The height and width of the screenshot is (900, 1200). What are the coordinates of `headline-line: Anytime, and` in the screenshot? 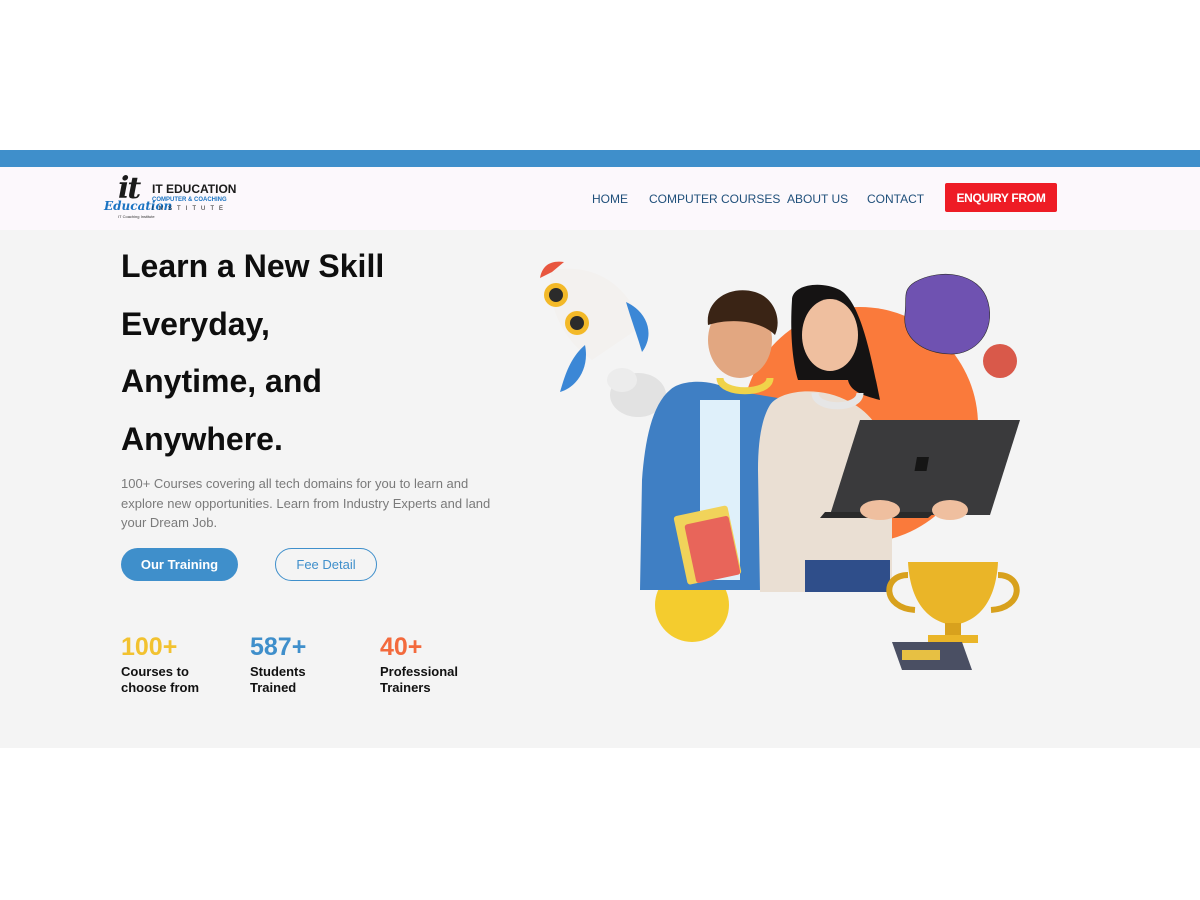 It's located at (221, 381).